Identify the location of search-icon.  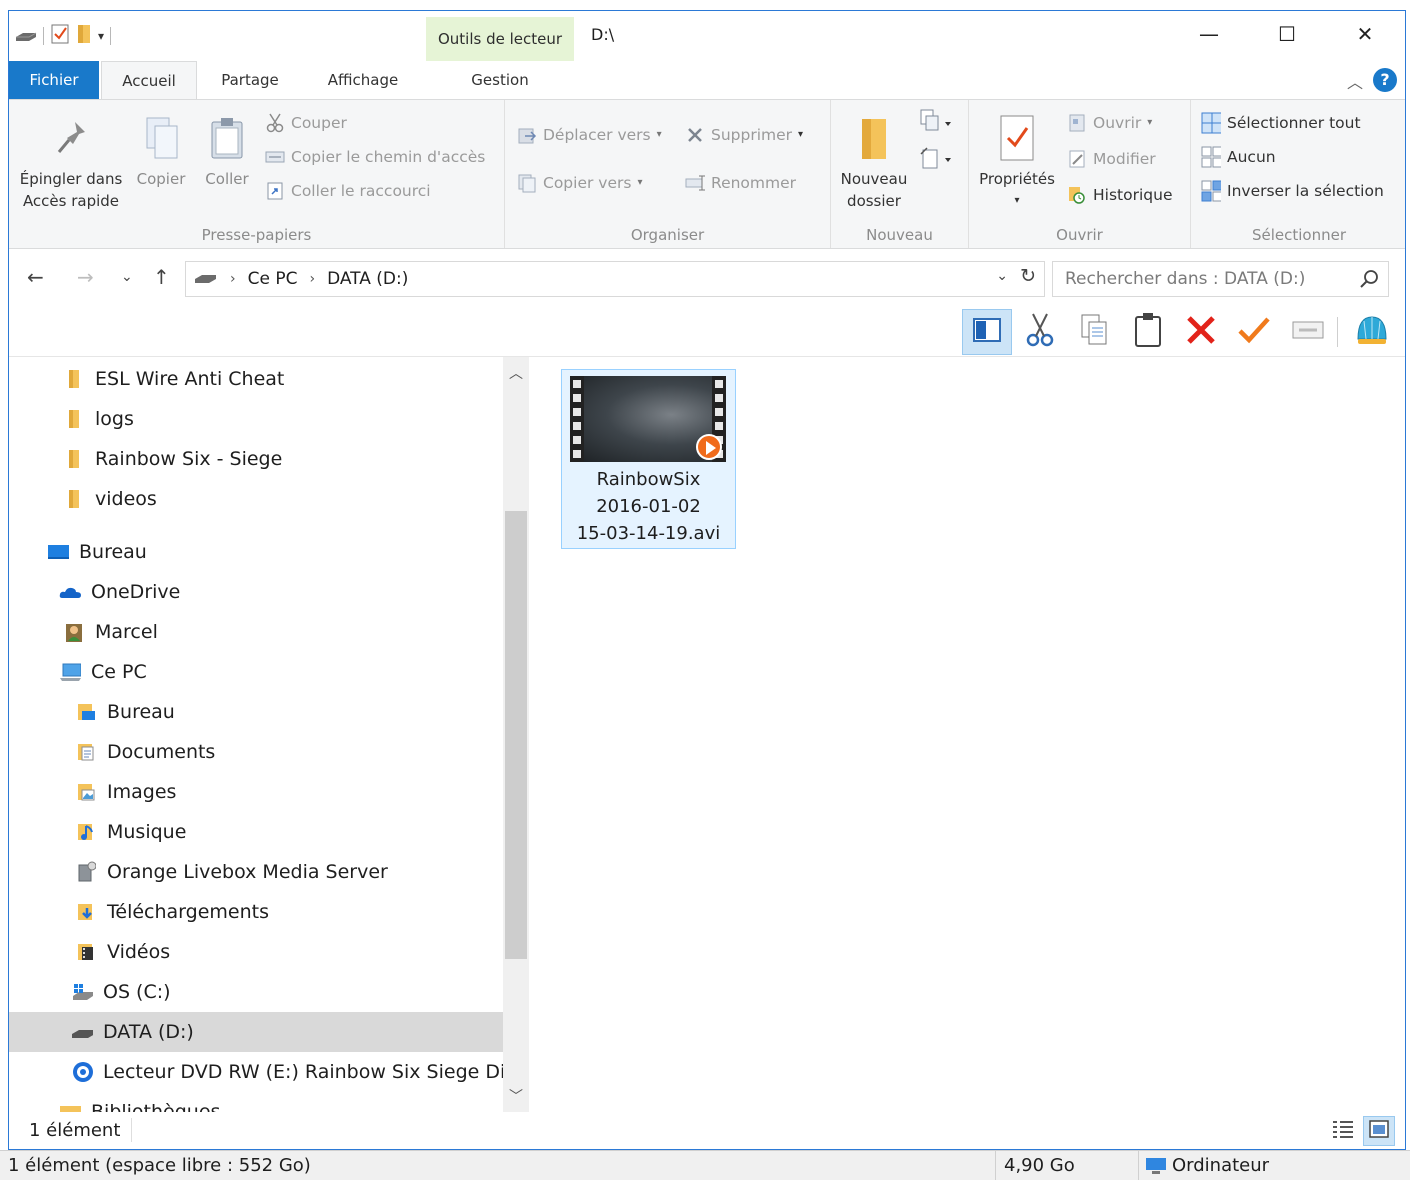
(1369, 281).